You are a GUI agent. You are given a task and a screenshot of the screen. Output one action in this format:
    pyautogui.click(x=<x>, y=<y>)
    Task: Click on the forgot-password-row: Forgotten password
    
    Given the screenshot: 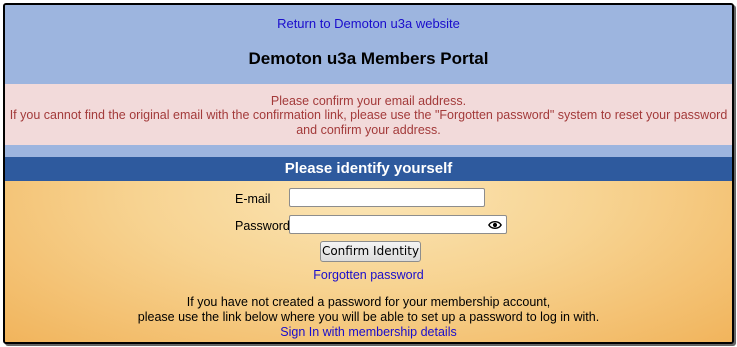 What is the action you would take?
    pyautogui.click(x=368, y=275)
    